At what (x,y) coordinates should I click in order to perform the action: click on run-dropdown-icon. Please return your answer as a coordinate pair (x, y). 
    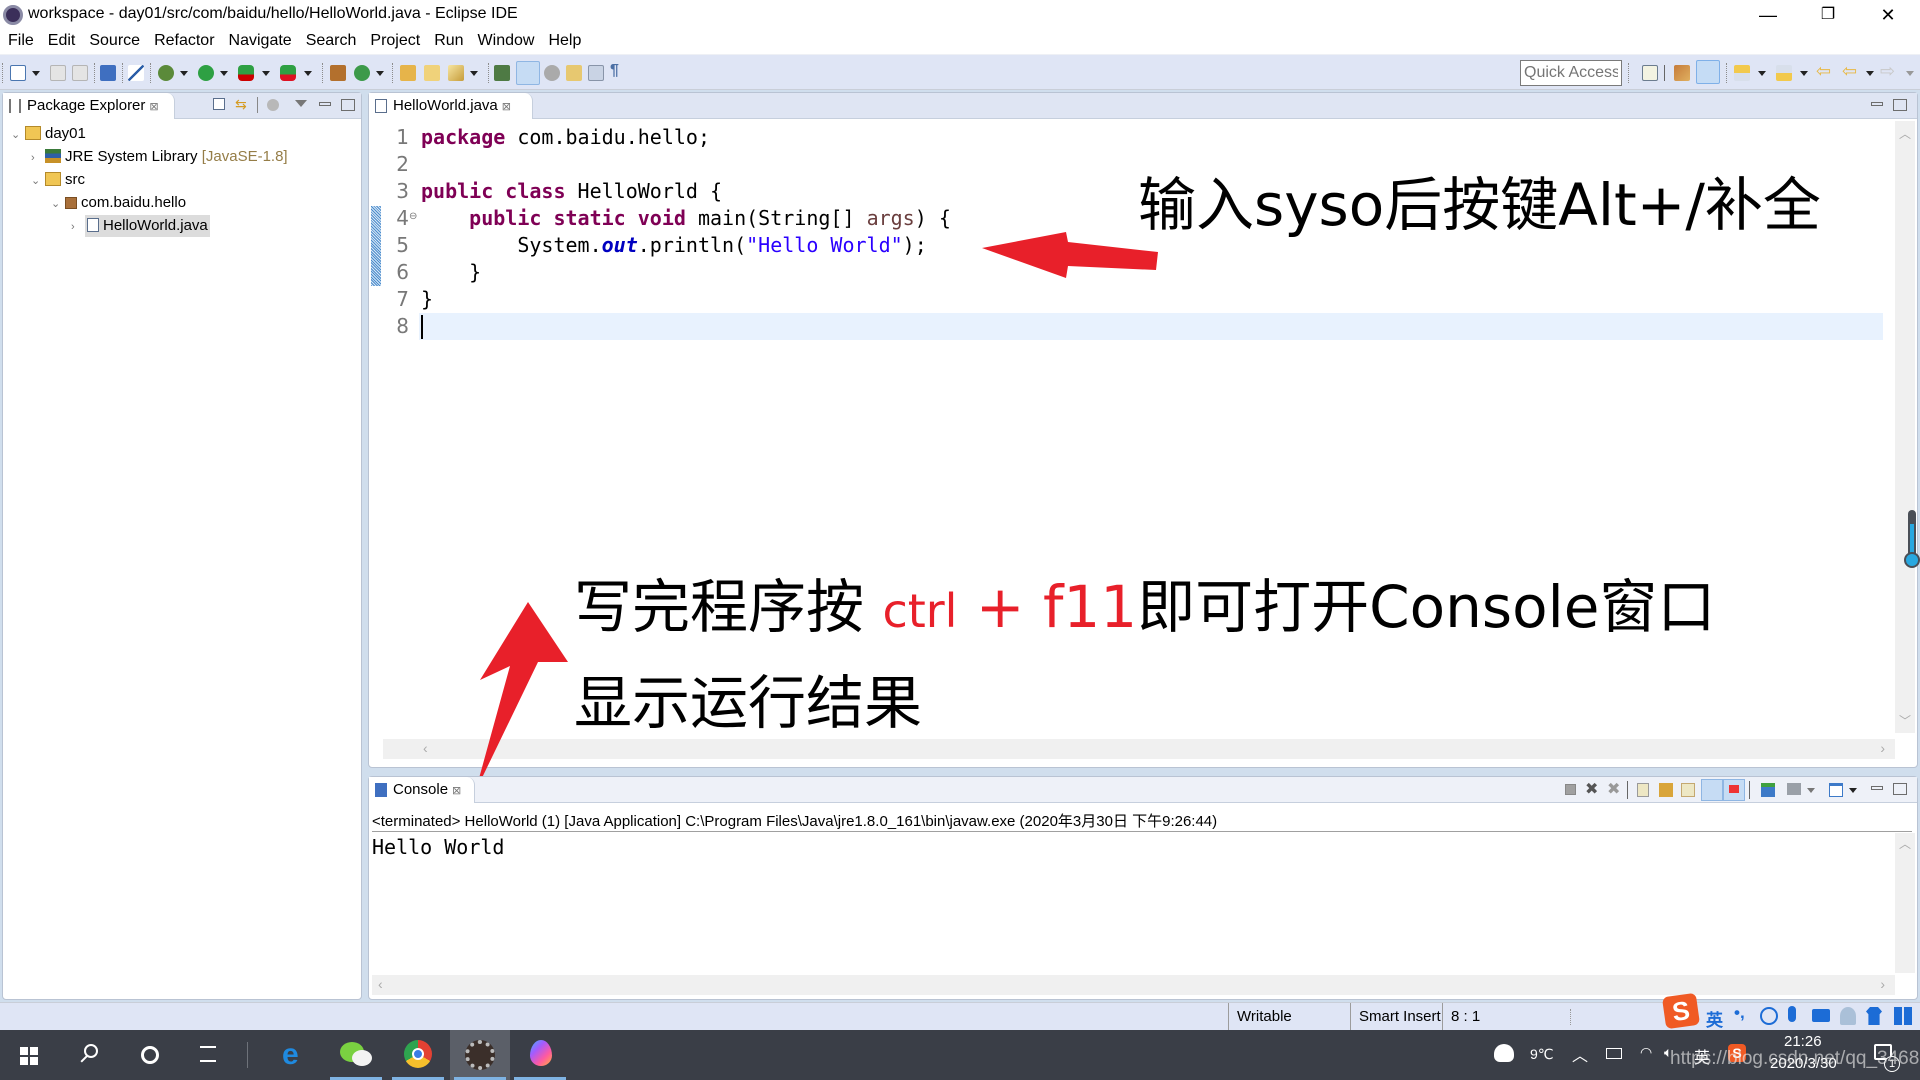
    Looking at the image, I should click on (224, 73).